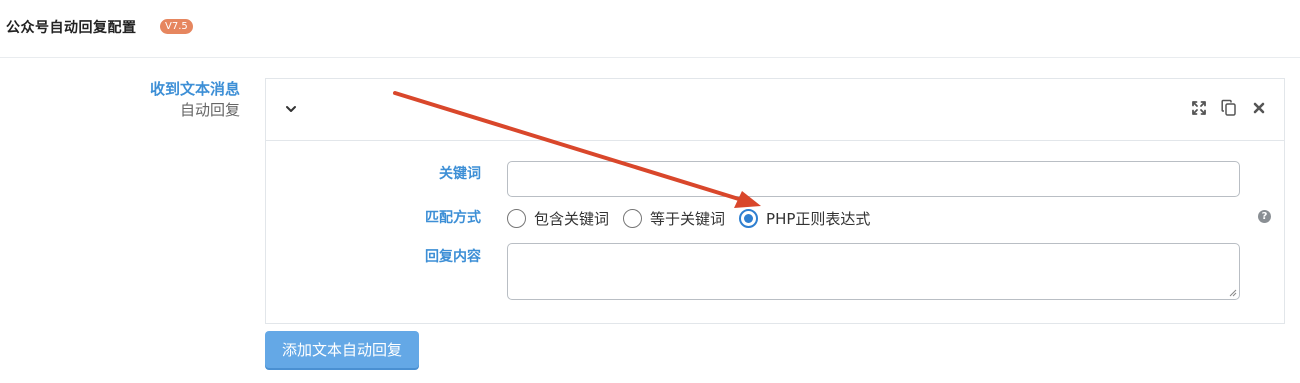  Describe the element at coordinates (453, 218) in the screenshot. I see `match-label: 匹配方式` at that location.